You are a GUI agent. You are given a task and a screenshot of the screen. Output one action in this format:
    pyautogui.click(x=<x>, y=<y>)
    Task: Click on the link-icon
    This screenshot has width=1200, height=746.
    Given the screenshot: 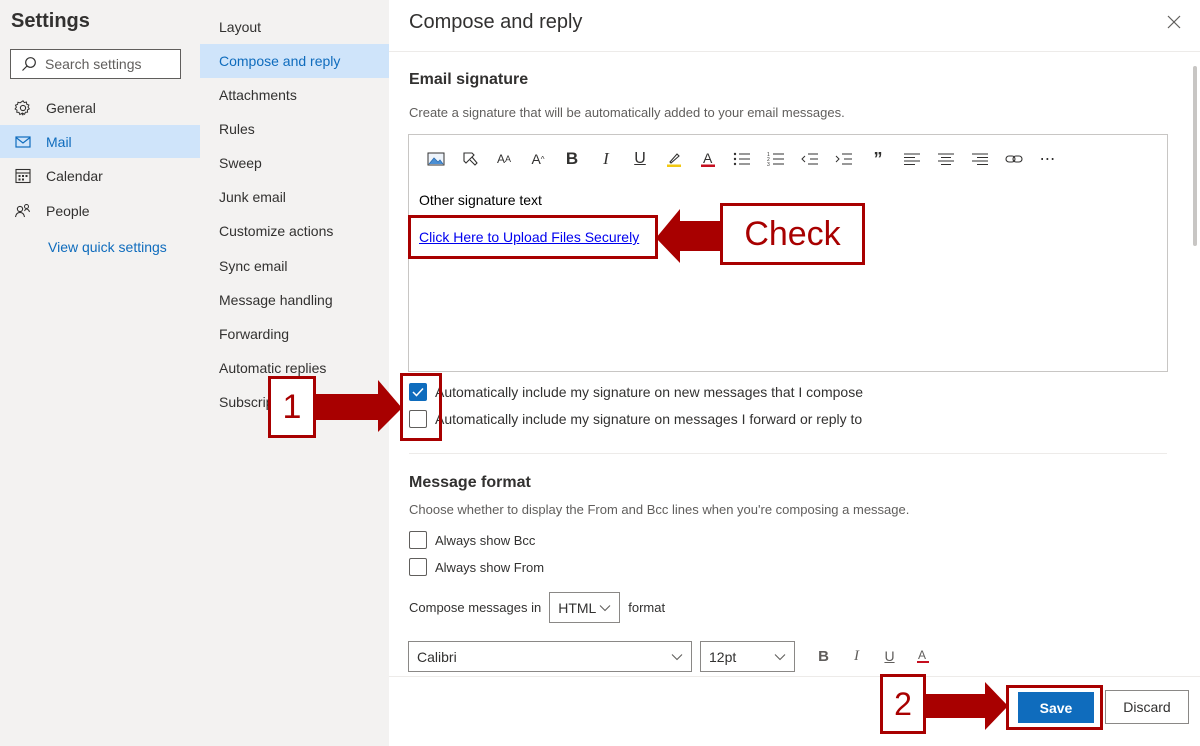 What is the action you would take?
    pyautogui.click(x=1014, y=159)
    